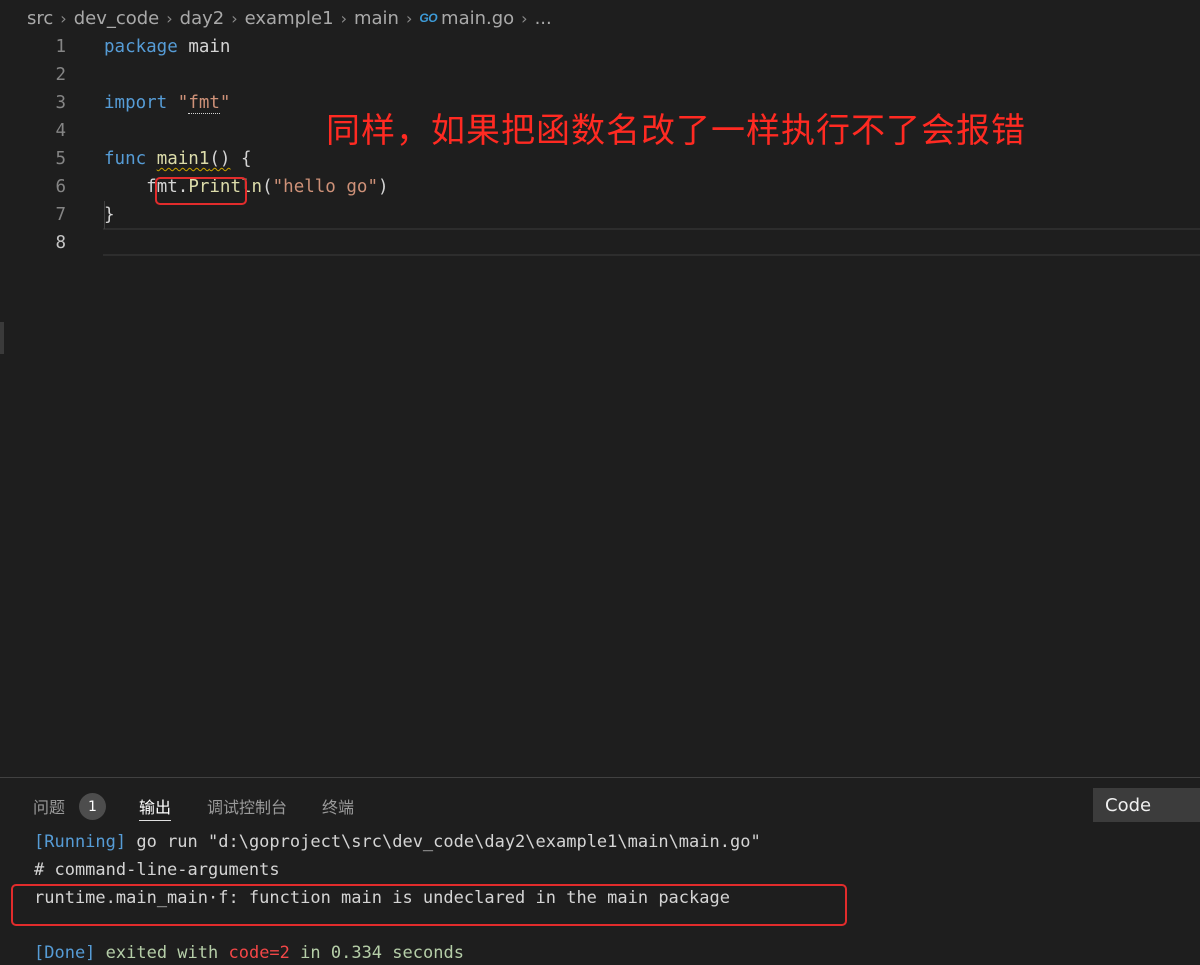 The image size is (1200, 965). Describe the element at coordinates (423, 953) in the screenshot. I see `done-text-seconds: seconds` at that location.